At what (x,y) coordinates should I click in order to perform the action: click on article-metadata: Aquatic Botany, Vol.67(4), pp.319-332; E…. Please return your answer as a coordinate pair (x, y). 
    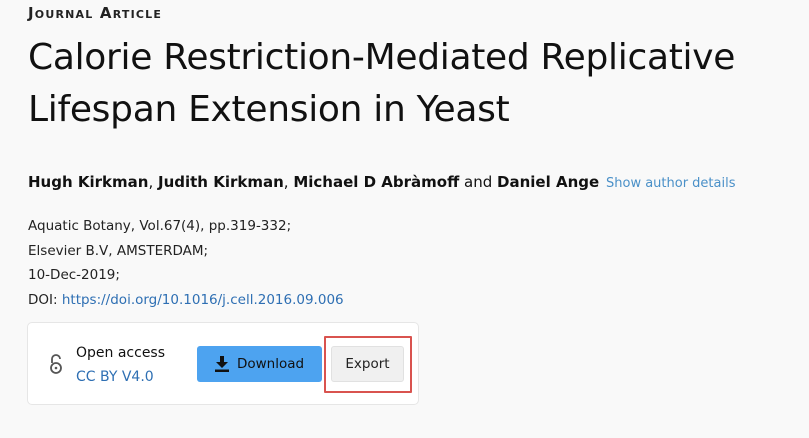
    Looking at the image, I should click on (186, 263).